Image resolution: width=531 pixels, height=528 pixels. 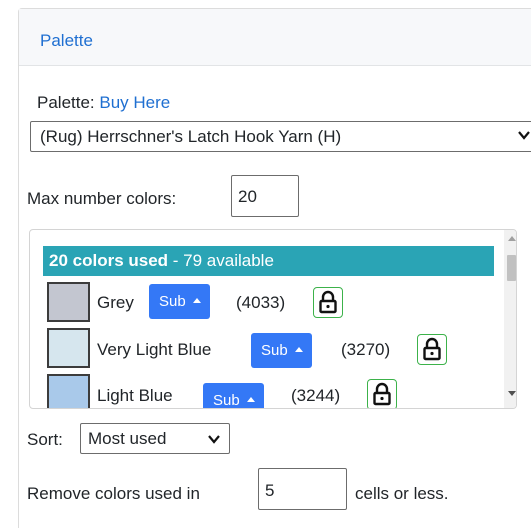 What do you see at coordinates (45, 439) in the screenshot?
I see `sort-label: Sort:` at bounding box center [45, 439].